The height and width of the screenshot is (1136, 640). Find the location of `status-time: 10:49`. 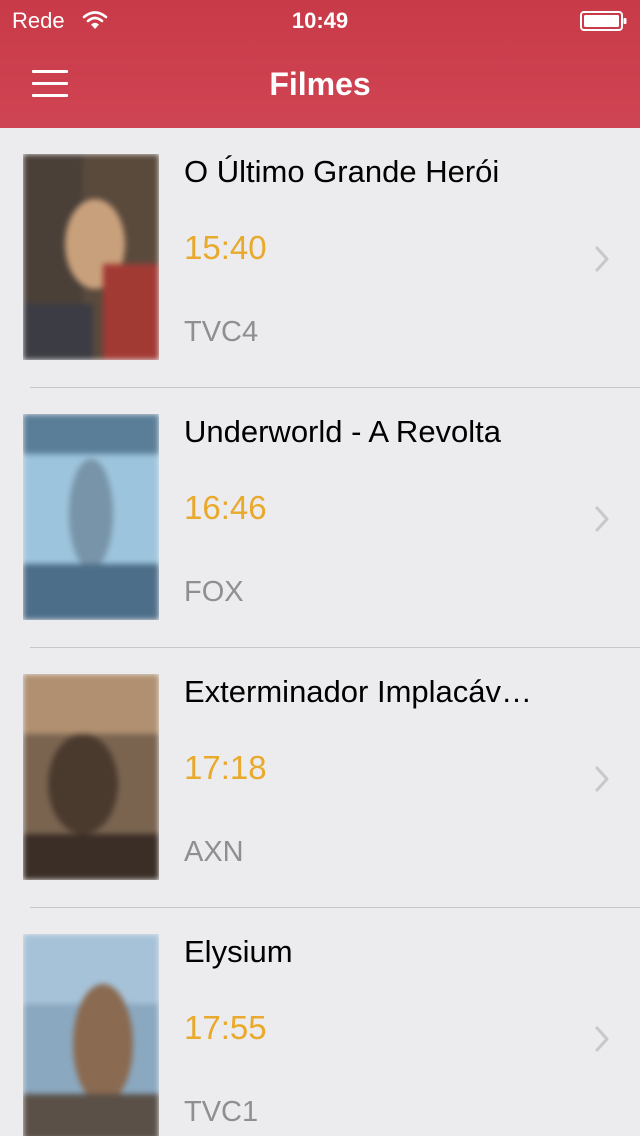

status-time: 10:49 is located at coordinates (320, 20).